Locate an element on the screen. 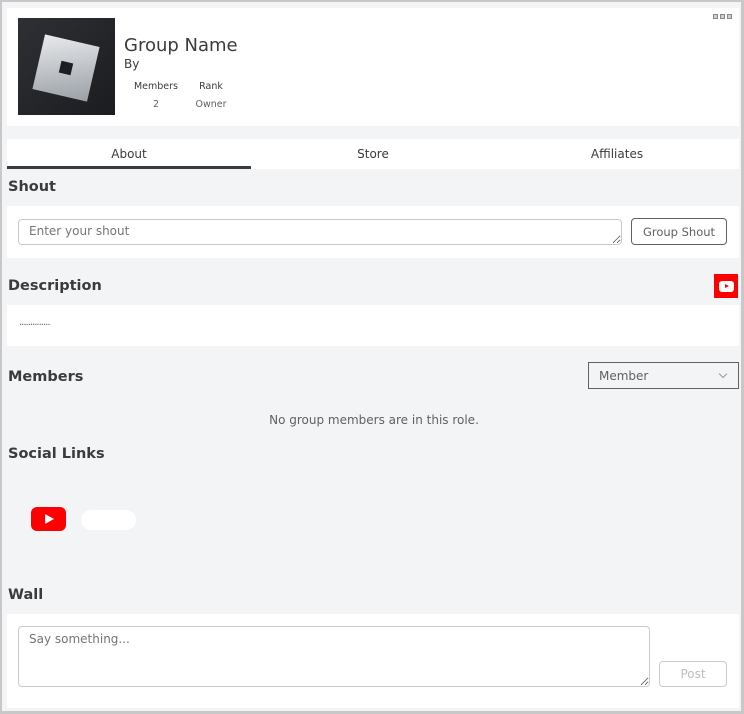 This screenshot has width=744, height=714. shout-panel: Group Shout is located at coordinates (373, 232).